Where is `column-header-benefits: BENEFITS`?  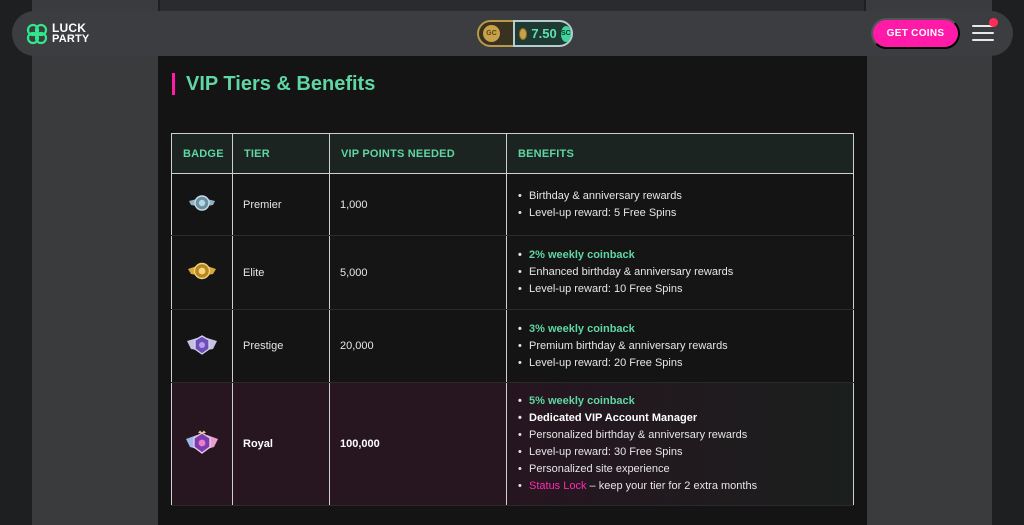 column-header-benefits: BENEFITS is located at coordinates (680, 153).